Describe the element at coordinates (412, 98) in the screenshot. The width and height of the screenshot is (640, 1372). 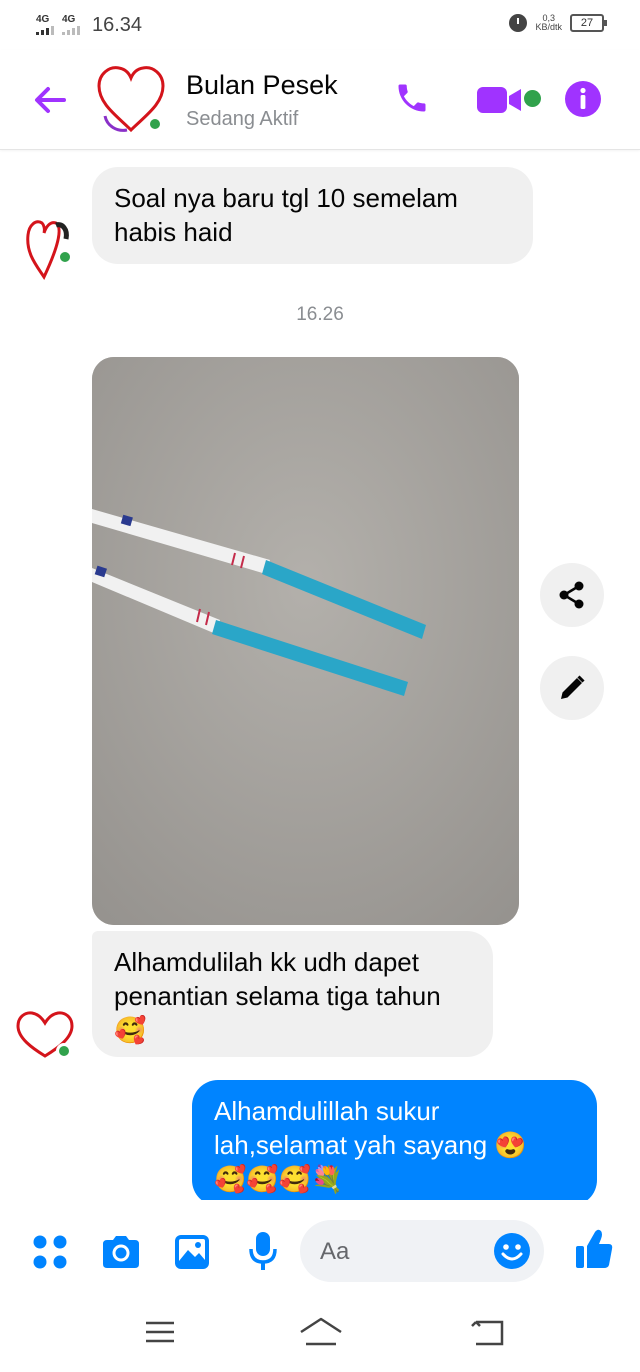
I see `phone-icon` at that location.